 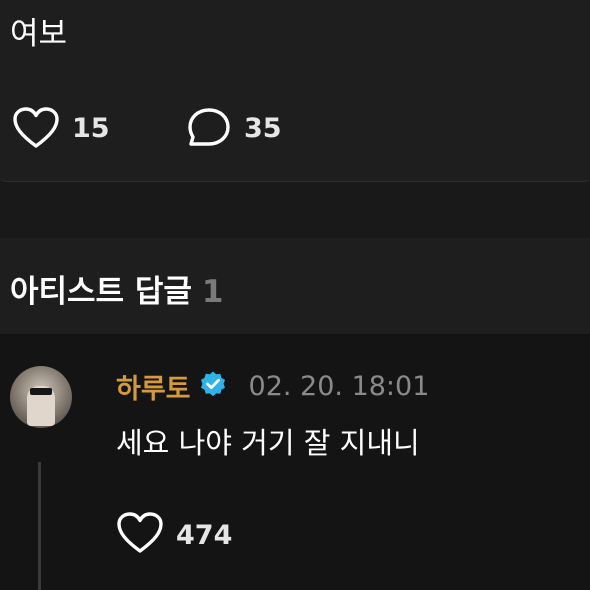 What do you see at coordinates (268, 443) in the screenshot?
I see `reply-text: 세요 나야 거기 잘 지내니` at bounding box center [268, 443].